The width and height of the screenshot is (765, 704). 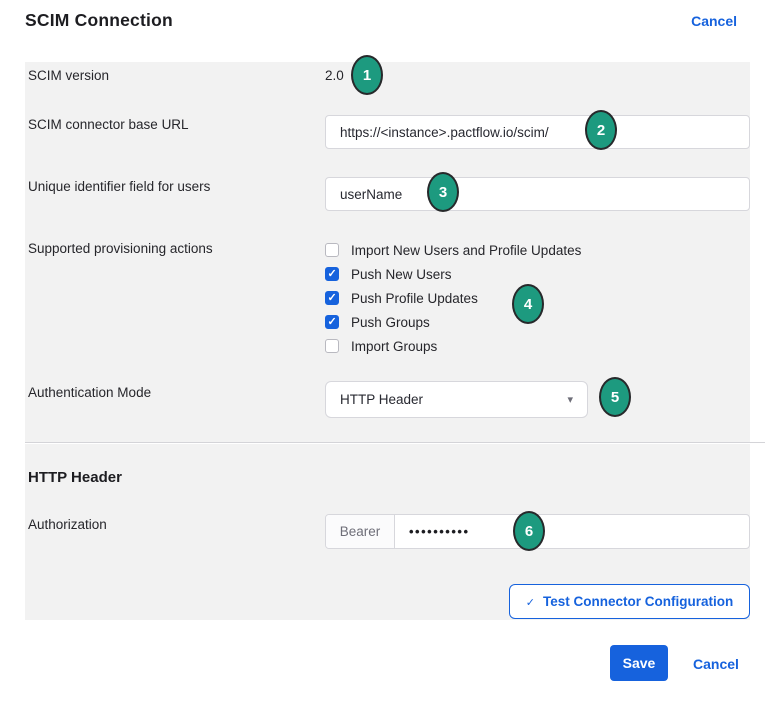 I want to click on step-badge-4: 4, so click(x=528, y=304).